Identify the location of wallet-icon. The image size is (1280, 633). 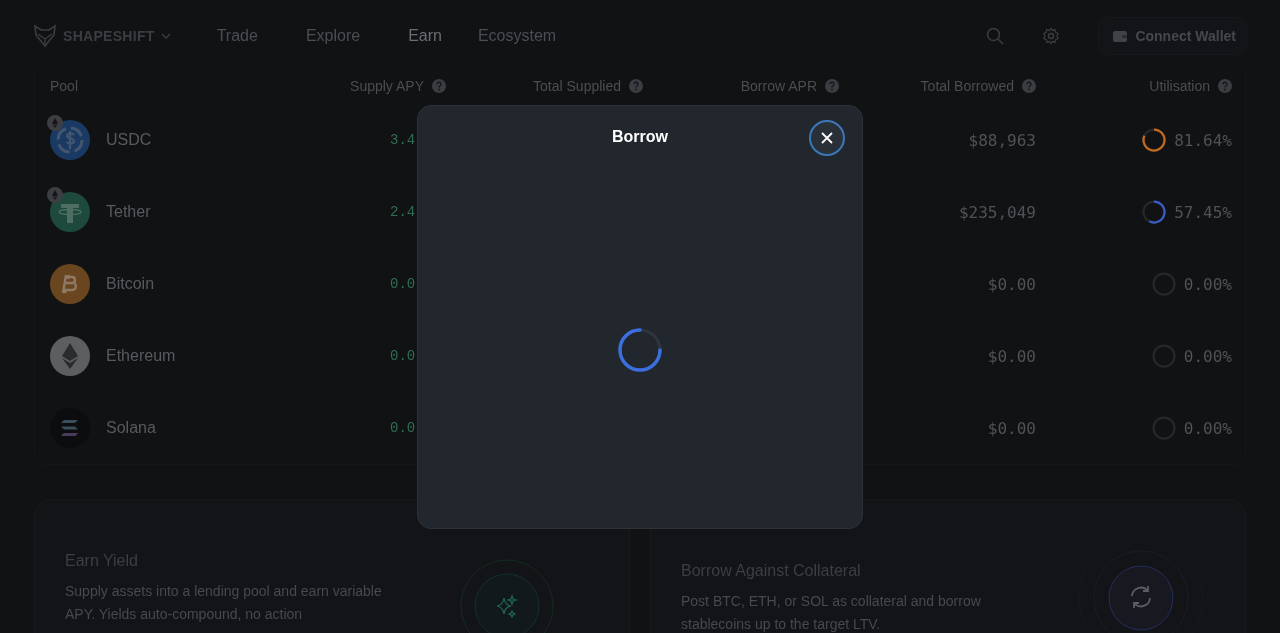
(1120, 36).